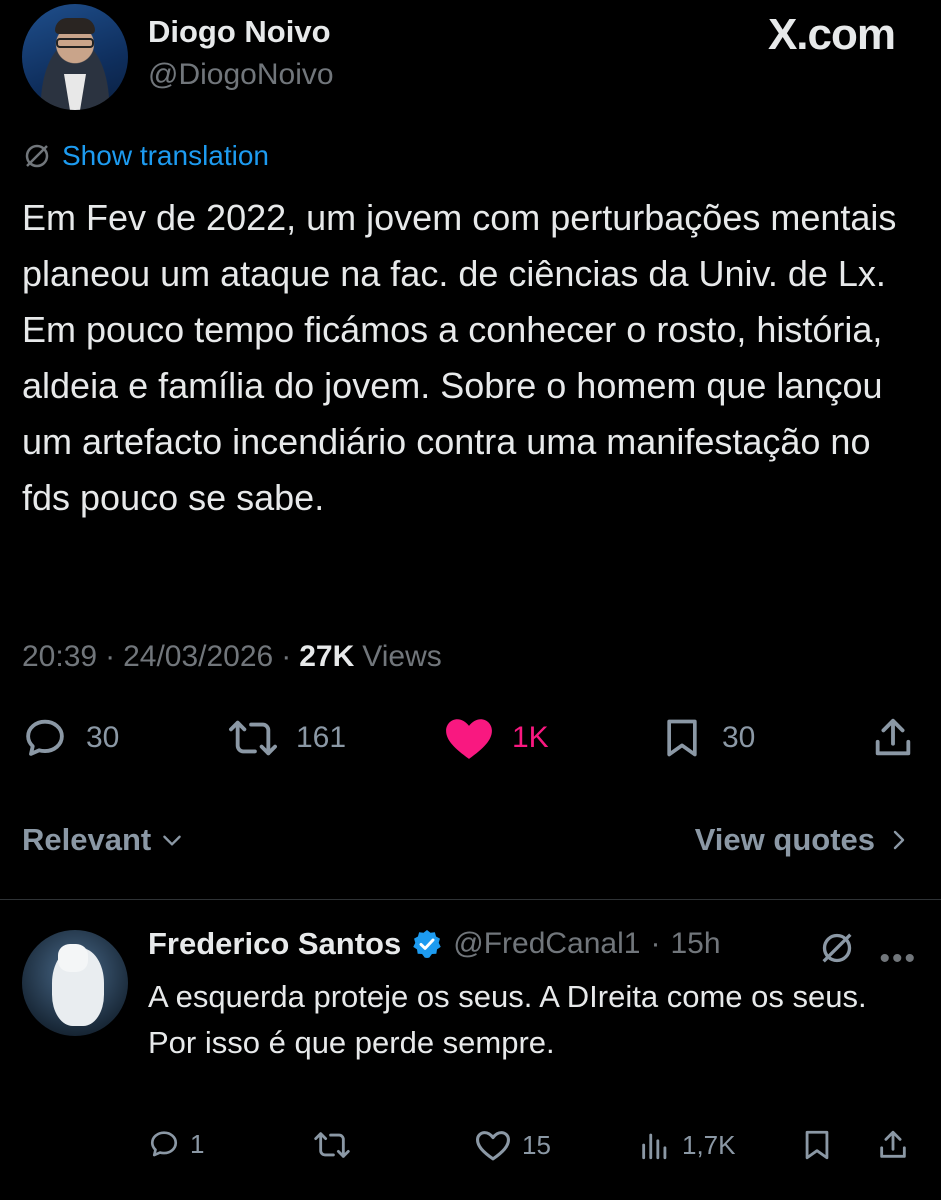  I want to click on tweet-time: 20:39, so click(59, 657).